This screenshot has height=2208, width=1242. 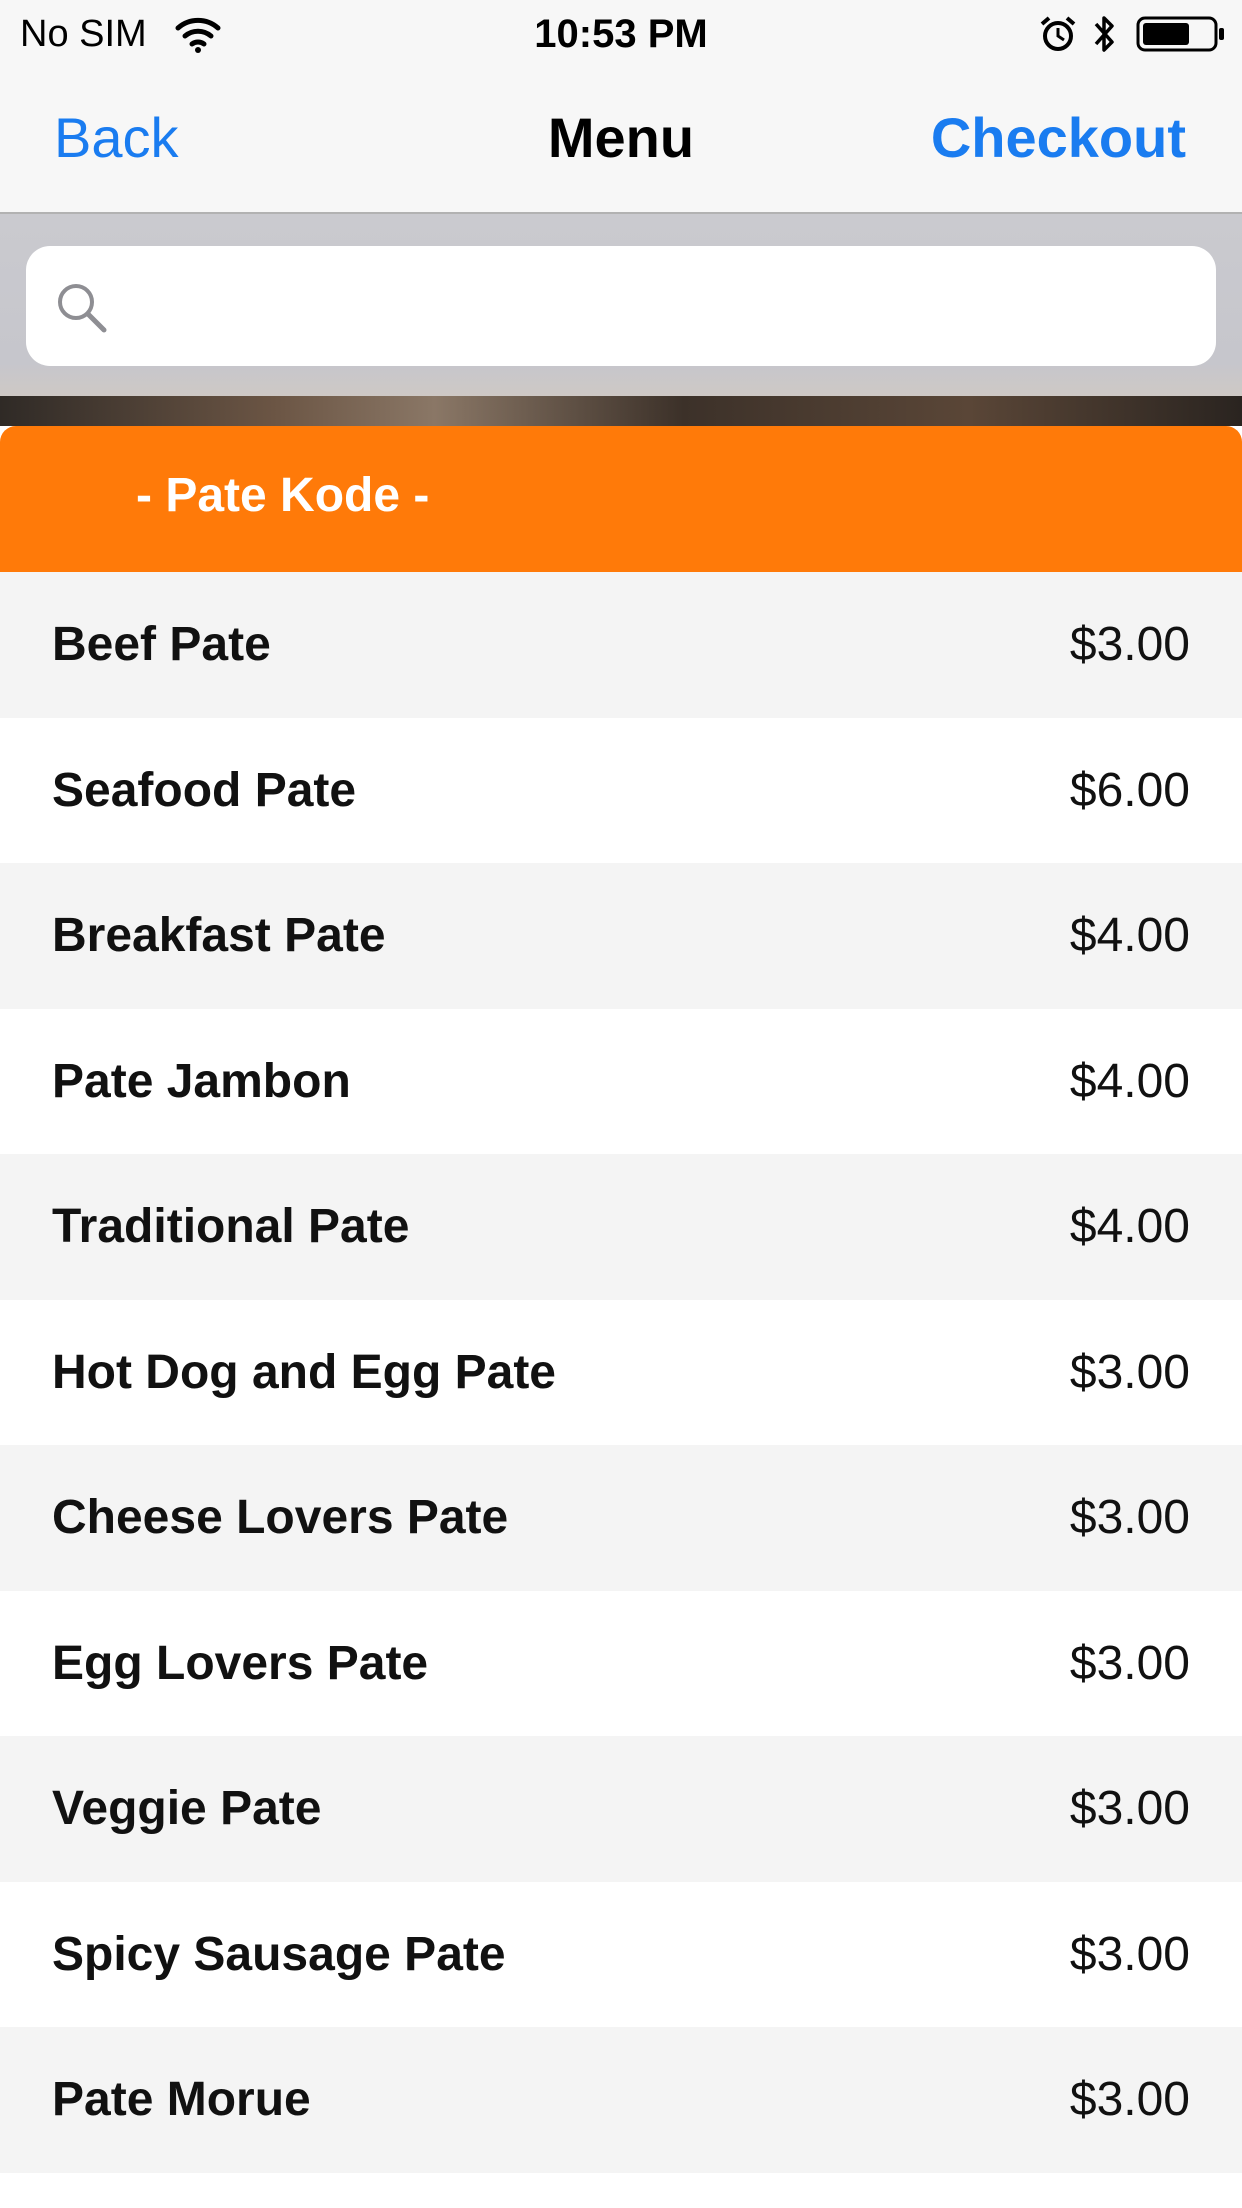 What do you see at coordinates (621, 34) in the screenshot?
I see `status-bar: No SIM 10:53 PM` at bounding box center [621, 34].